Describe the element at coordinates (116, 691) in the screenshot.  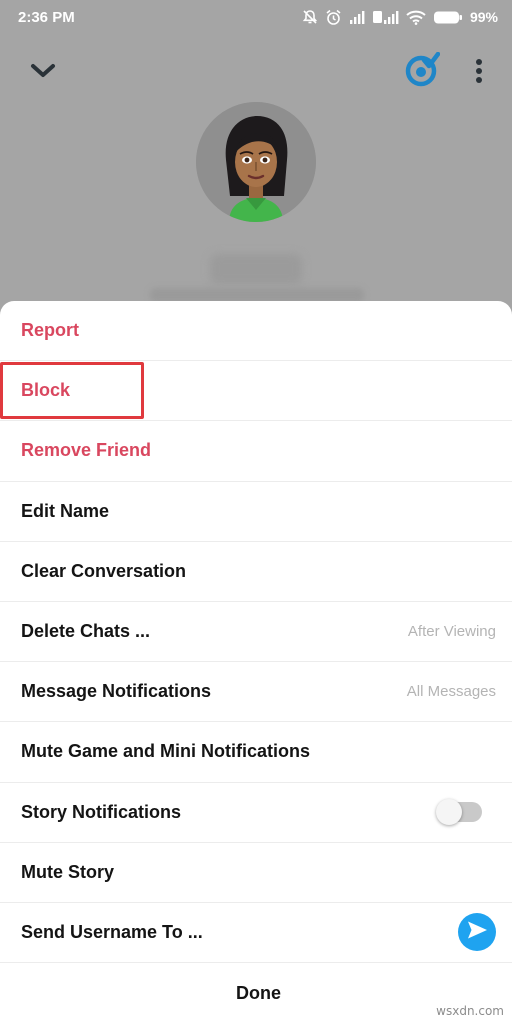
I see `message-notifications-label: Message Notifications` at that location.